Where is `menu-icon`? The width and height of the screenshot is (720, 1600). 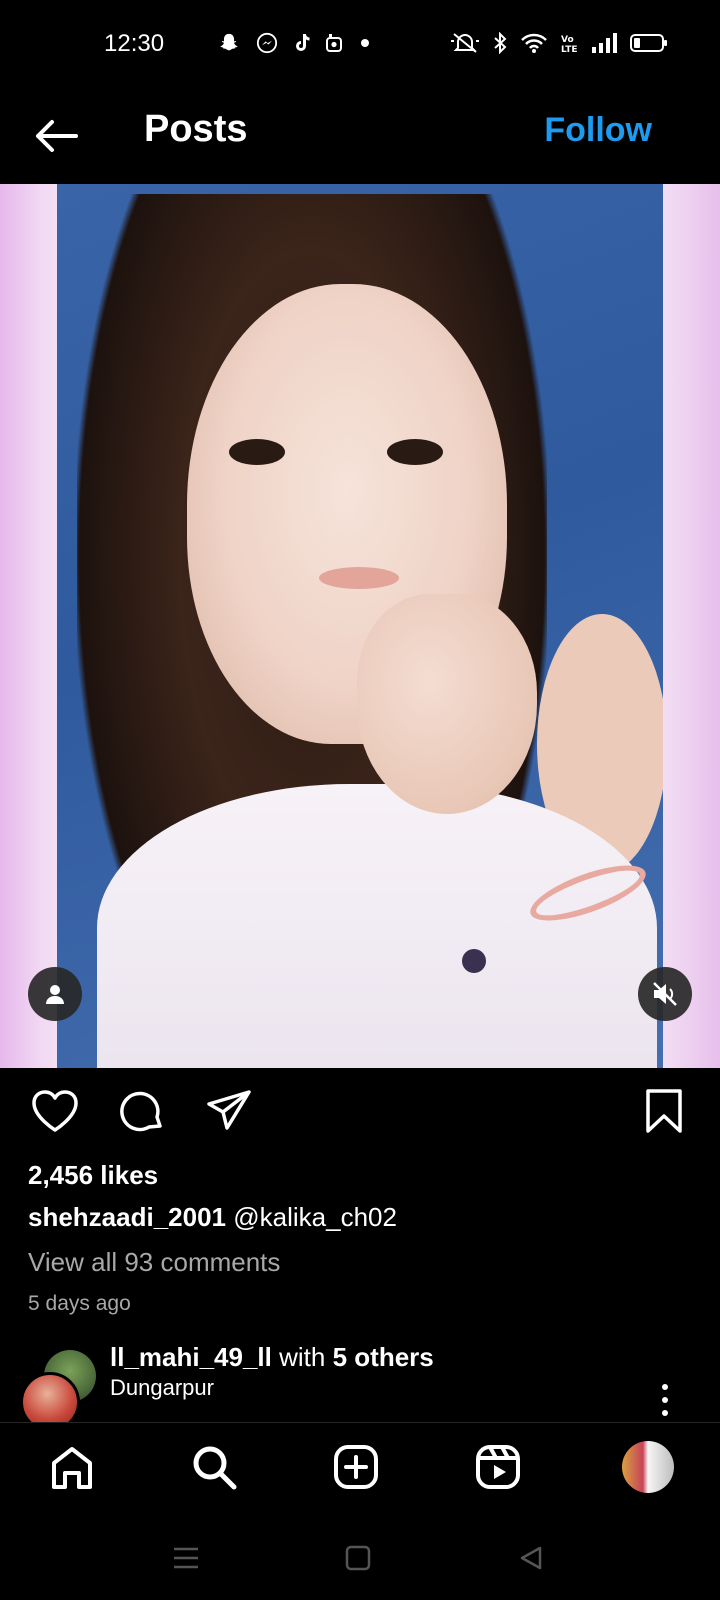 menu-icon is located at coordinates (186, 1558).